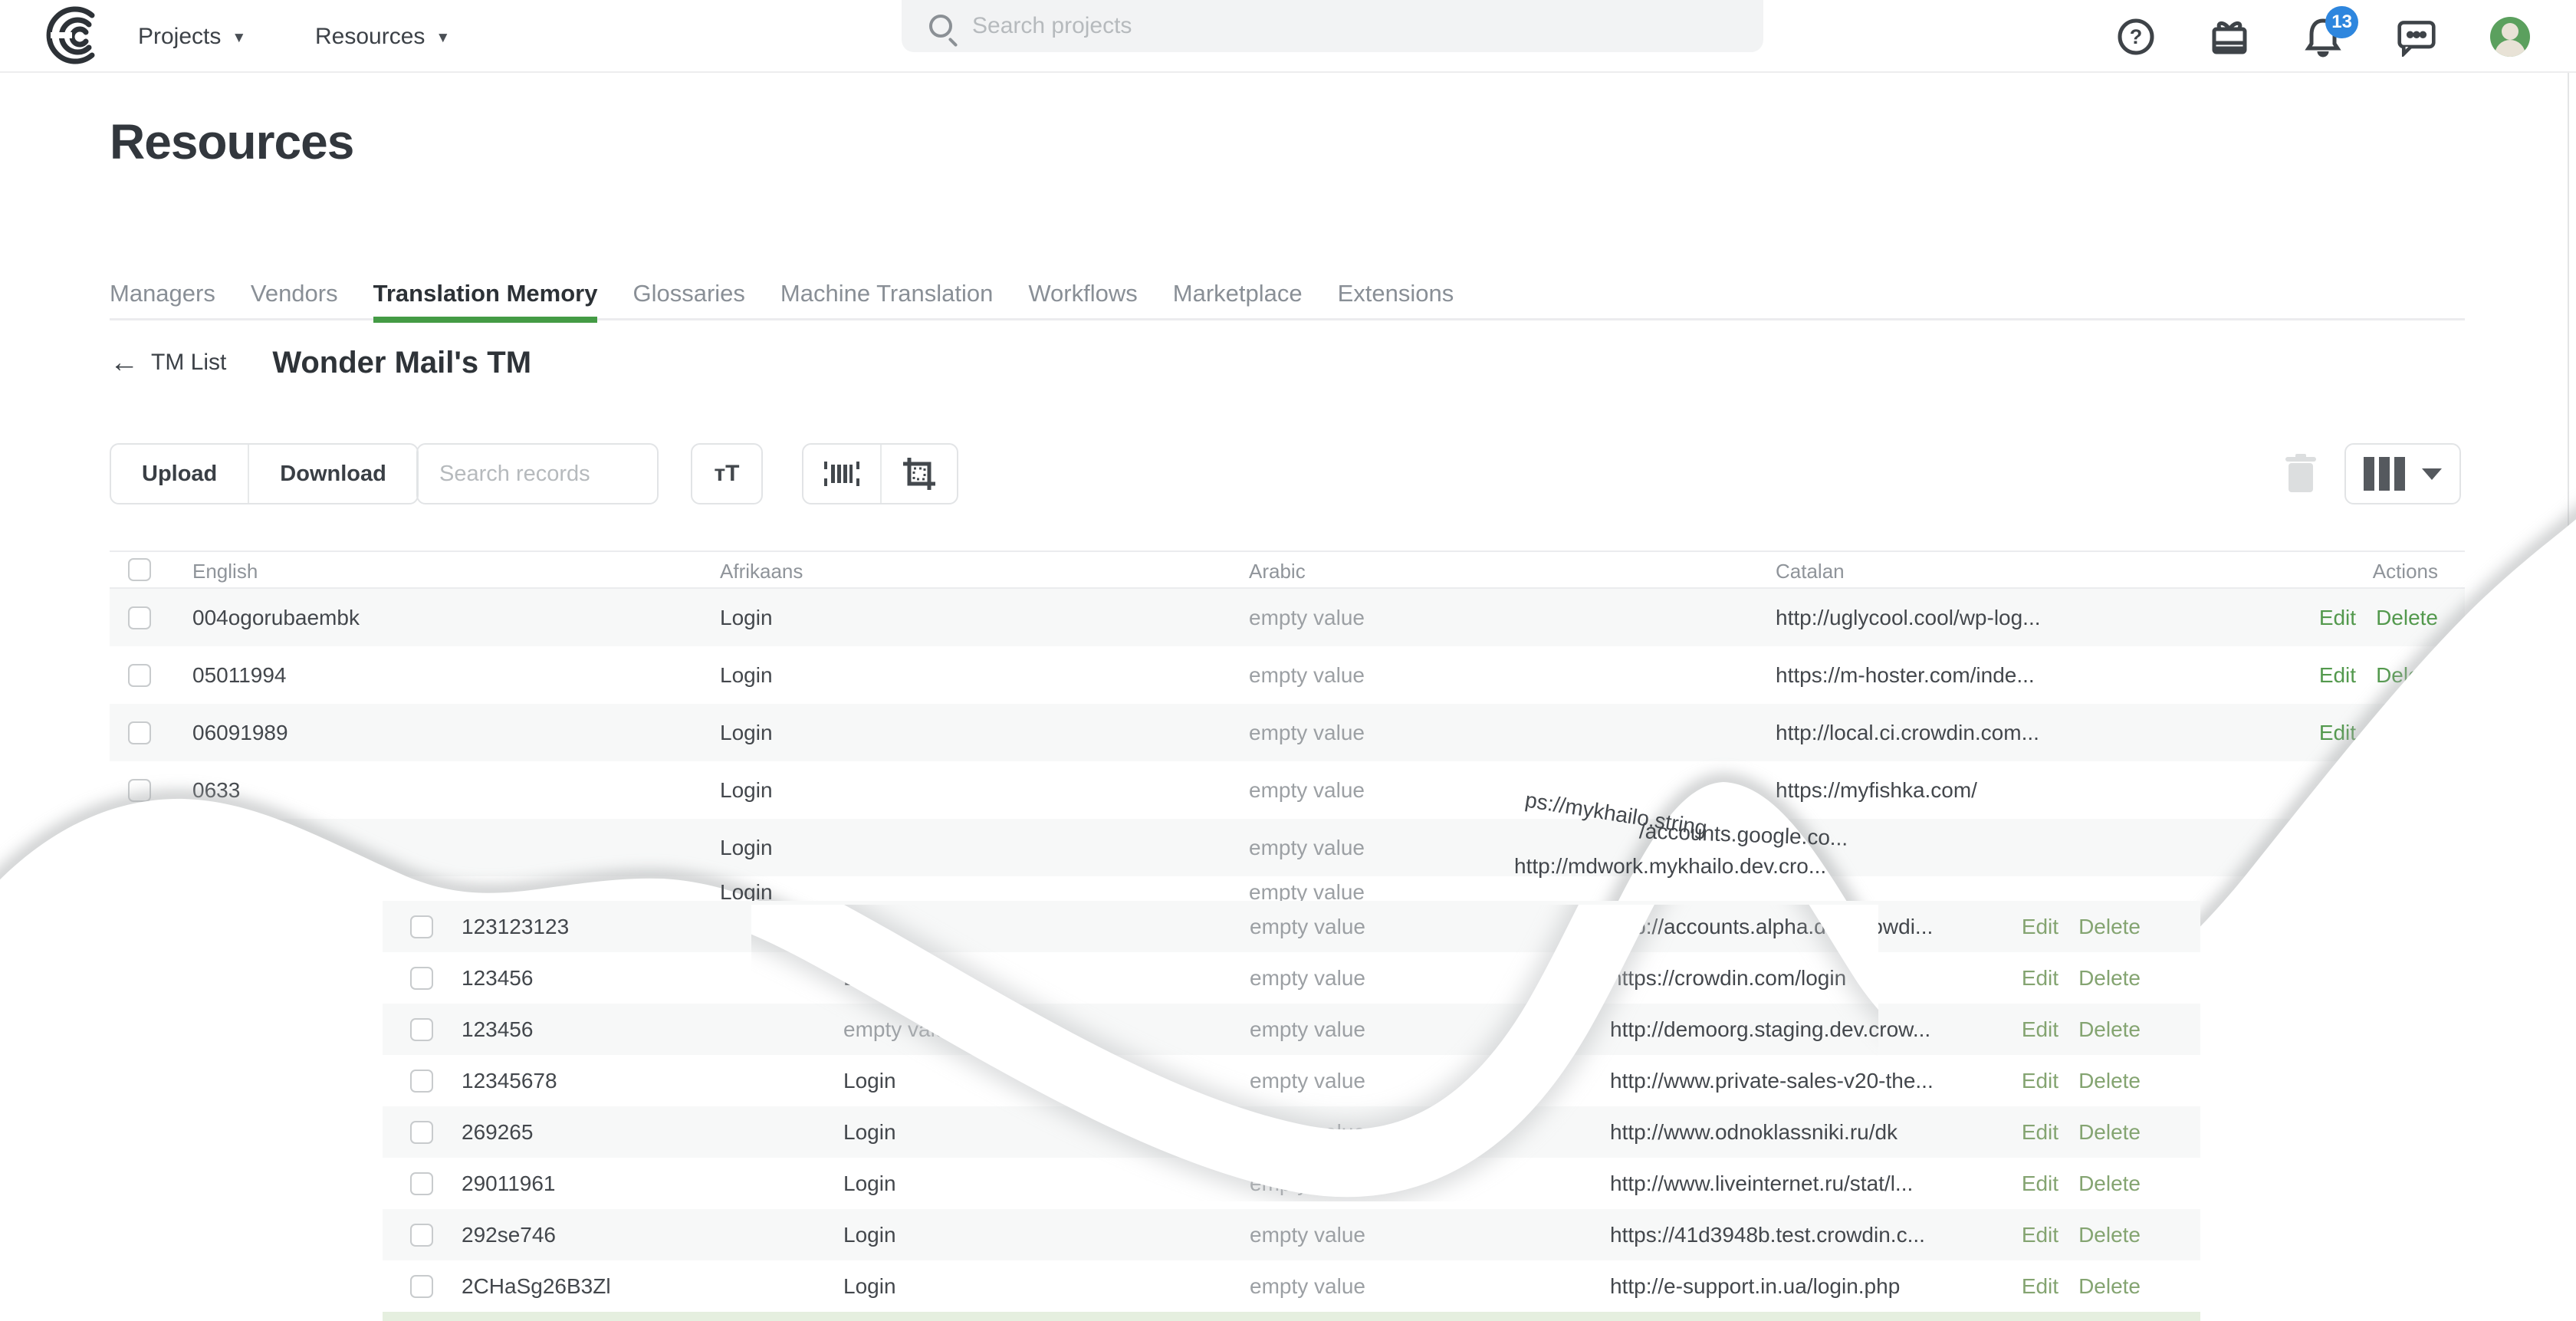 This screenshot has height=1321, width=2576. What do you see at coordinates (726, 474) in the screenshot?
I see `text-case-icon: тT` at bounding box center [726, 474].